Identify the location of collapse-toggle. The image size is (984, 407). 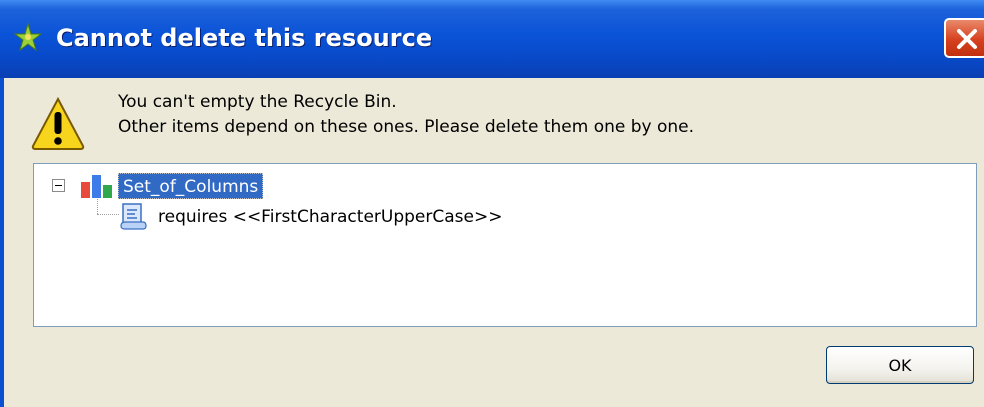
(58, 185).